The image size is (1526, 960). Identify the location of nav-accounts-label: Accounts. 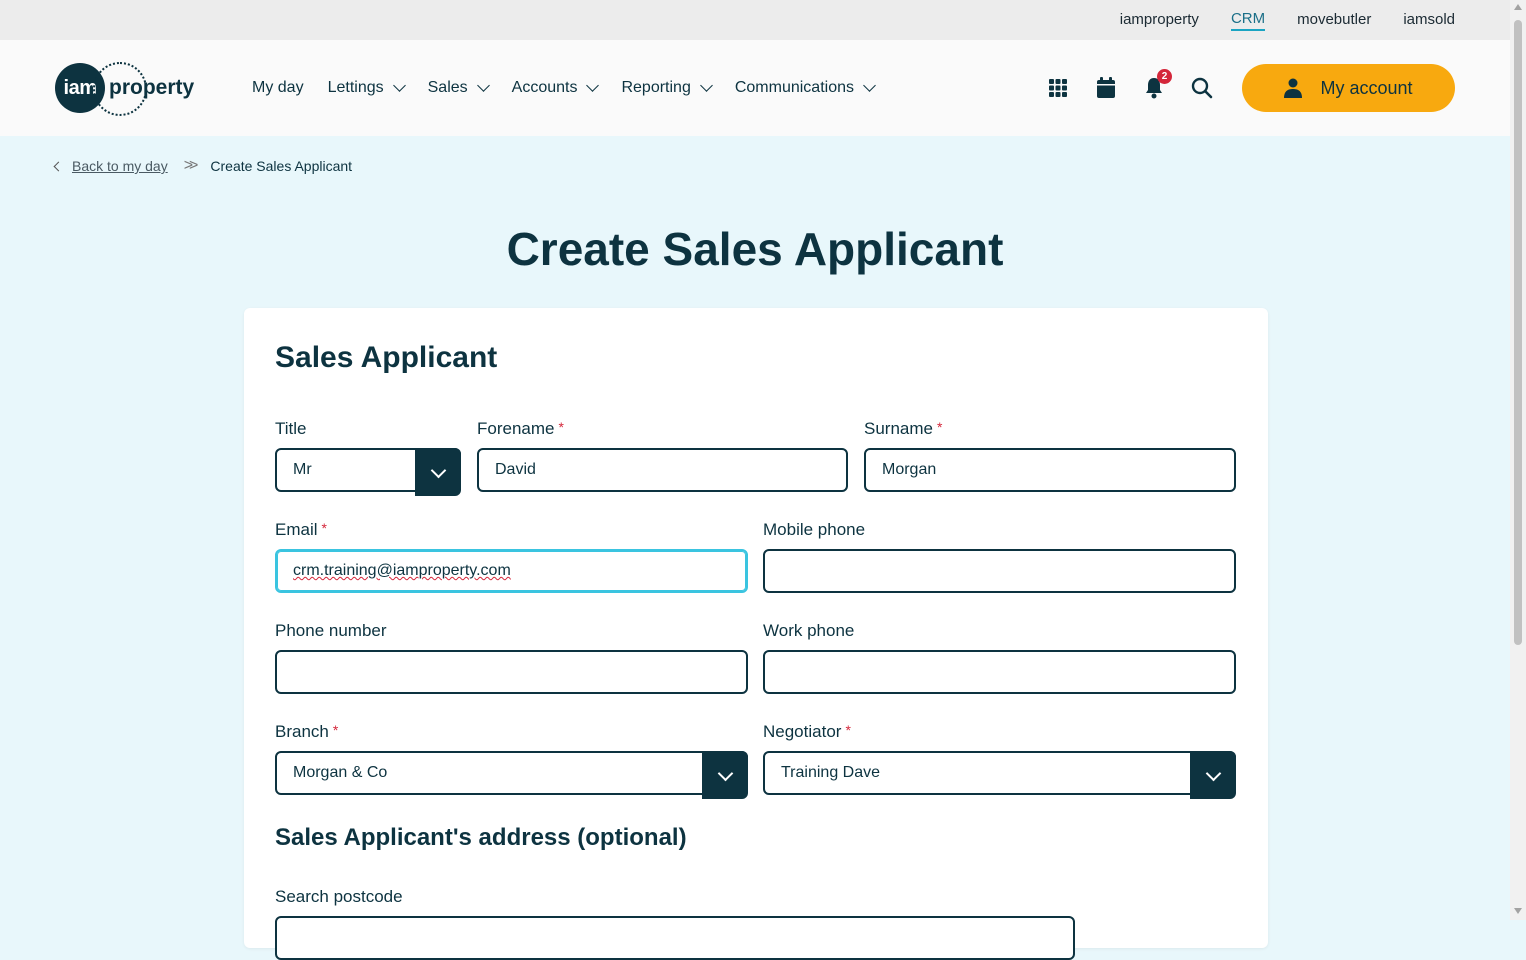
(544, 87).